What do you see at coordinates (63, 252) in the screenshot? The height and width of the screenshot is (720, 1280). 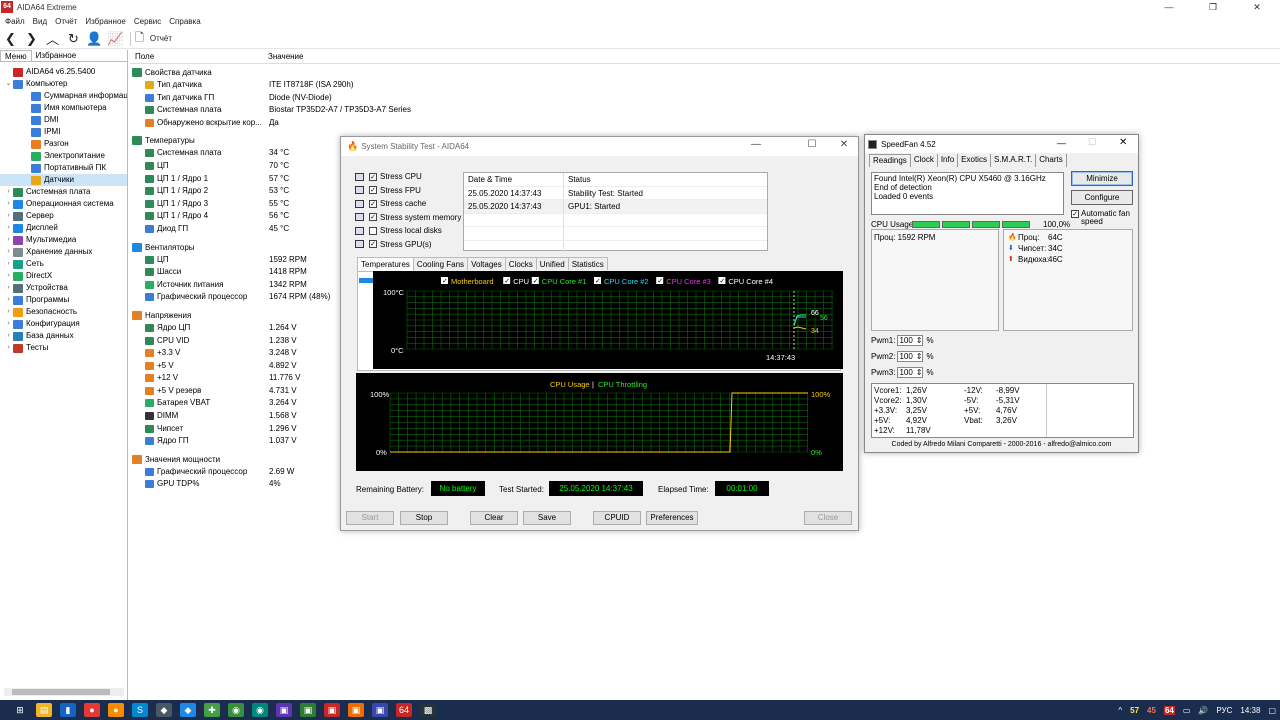 I see `tree-item: › Хранение данных` at bounding box center [63, 252].